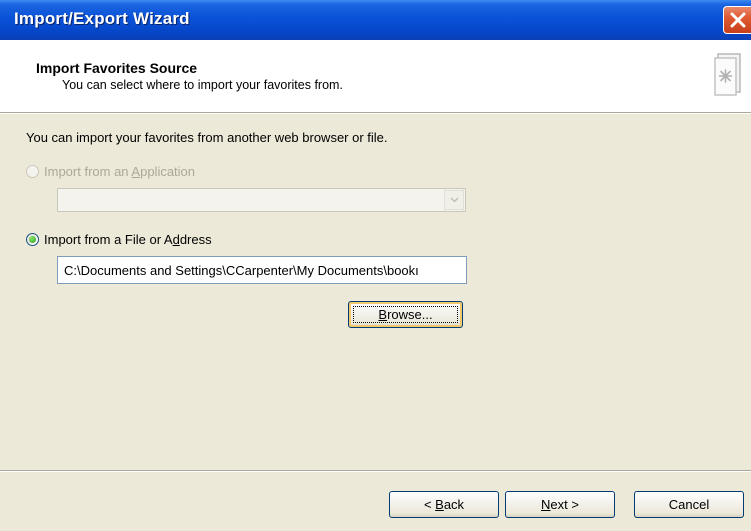 The image size is (751, 531). Describe the element at coordinates (375, 20) in the screenshot. I see `title-bar: Import/Export Wizard` at that location.